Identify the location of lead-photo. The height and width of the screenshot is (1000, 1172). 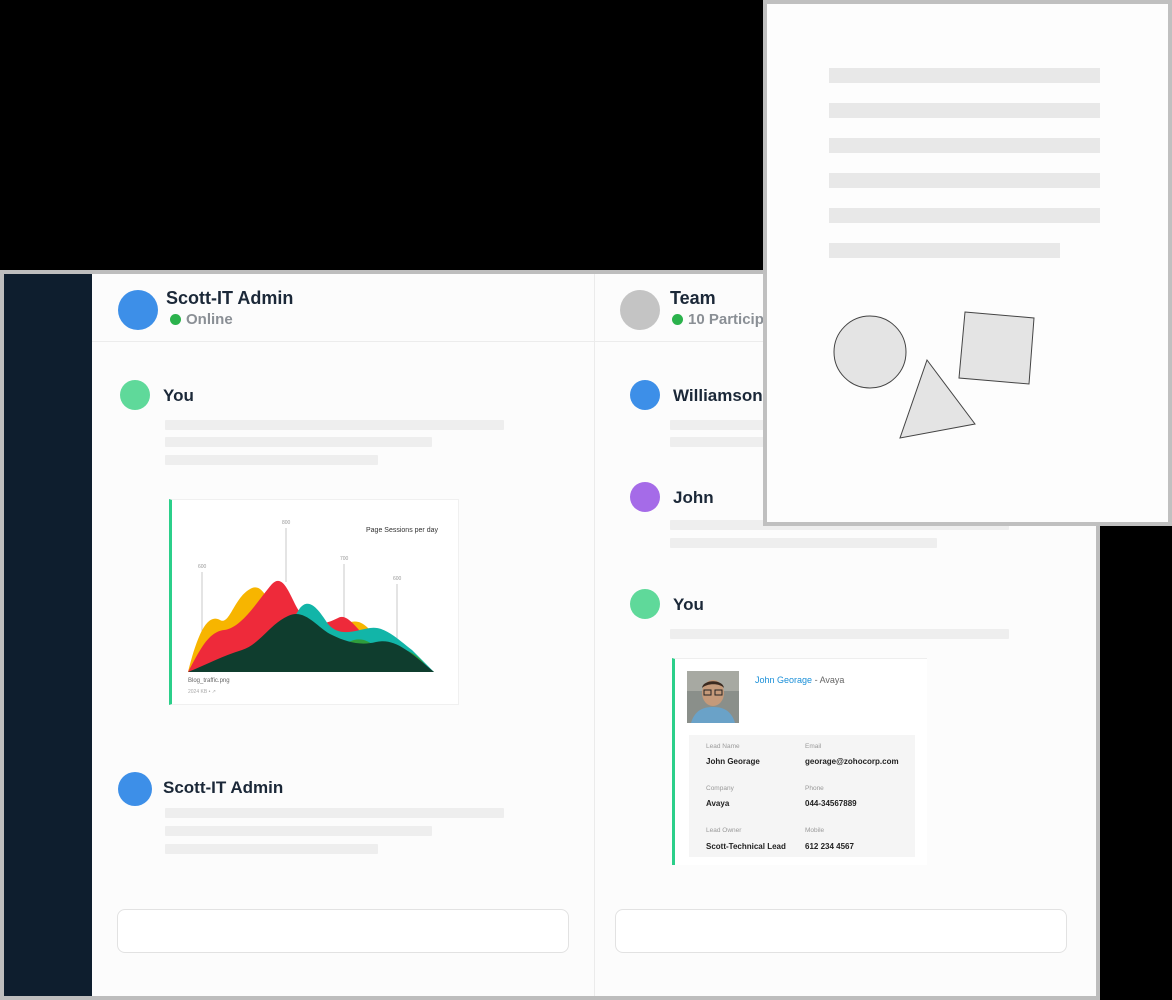
(713, 697).